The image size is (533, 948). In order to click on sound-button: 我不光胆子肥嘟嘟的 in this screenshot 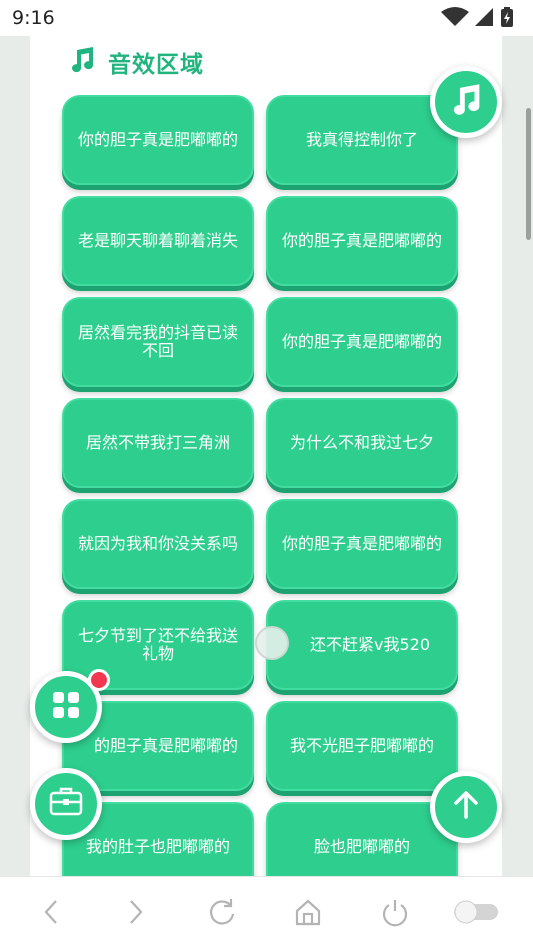, I will do `click(362, 746)`.